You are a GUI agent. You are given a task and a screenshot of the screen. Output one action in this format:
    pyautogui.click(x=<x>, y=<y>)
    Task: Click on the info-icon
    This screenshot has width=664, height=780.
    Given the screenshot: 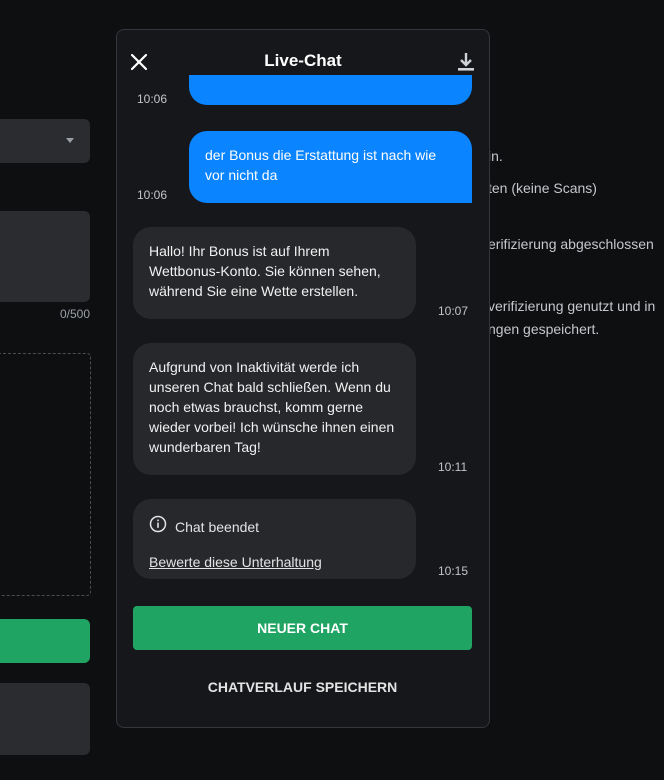 What is the action you would take?
    pyautogui.click(x=158, y=526)
    